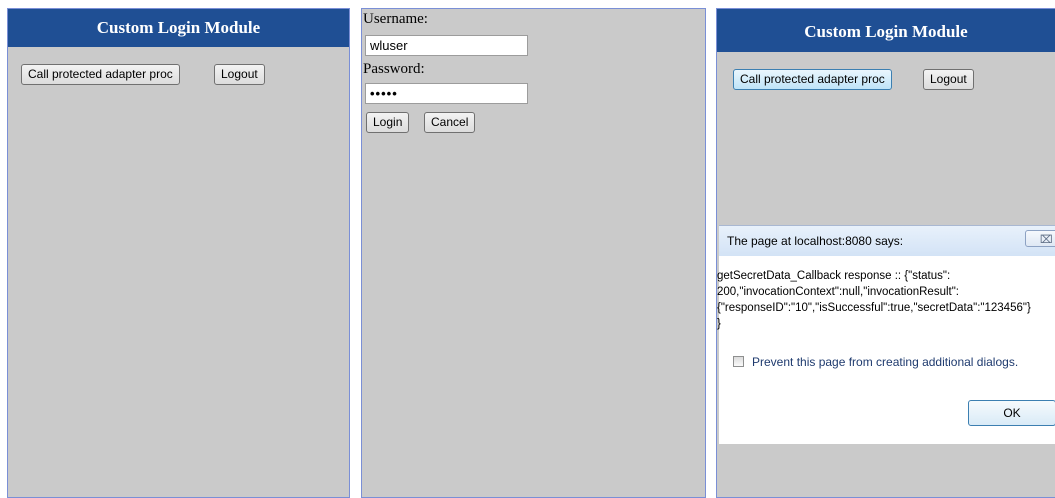  What do you see at coordinates (388, 122) in the screenshot?
I see `login-button: Login` at bounding box center [388, 122].